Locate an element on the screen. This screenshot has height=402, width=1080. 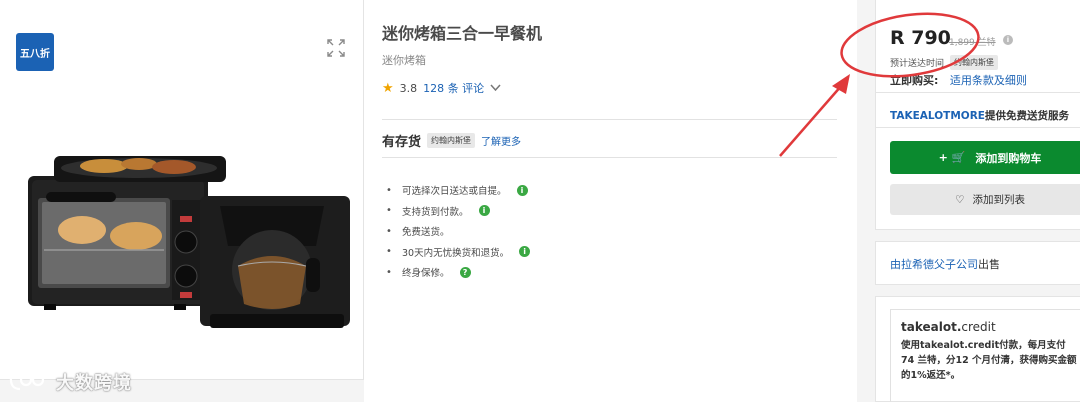
rating-row: ★ 3.8 128 条 评论 is located at coordinates (441, 88).